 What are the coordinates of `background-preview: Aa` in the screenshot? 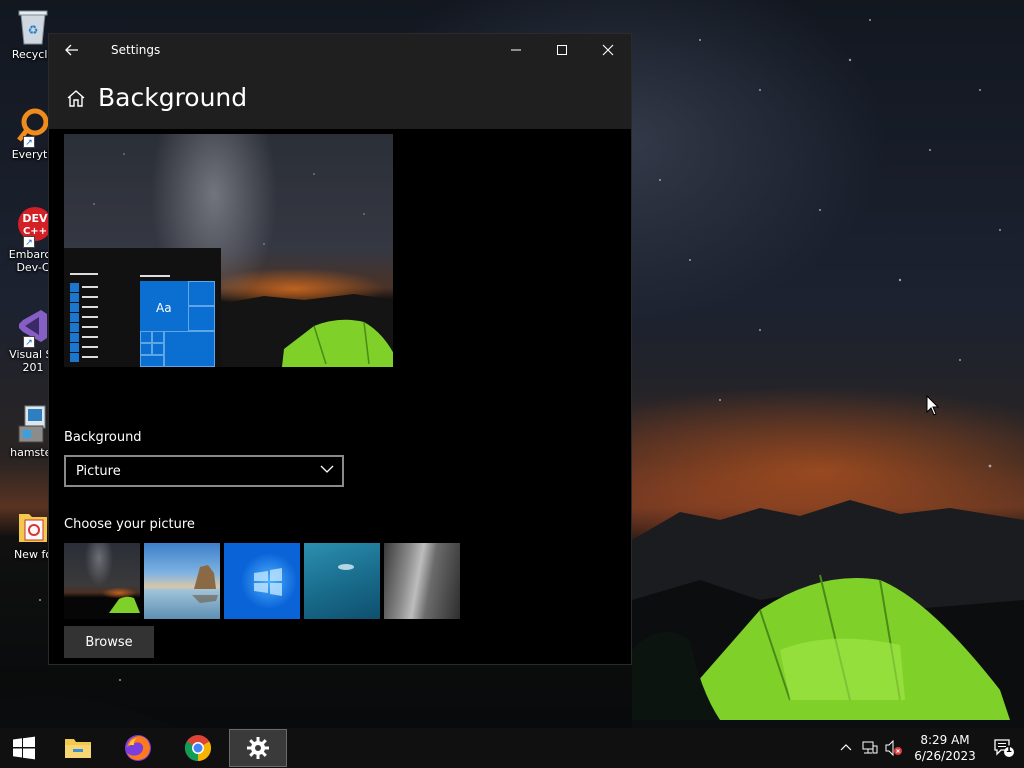 It's located at (228, 250).